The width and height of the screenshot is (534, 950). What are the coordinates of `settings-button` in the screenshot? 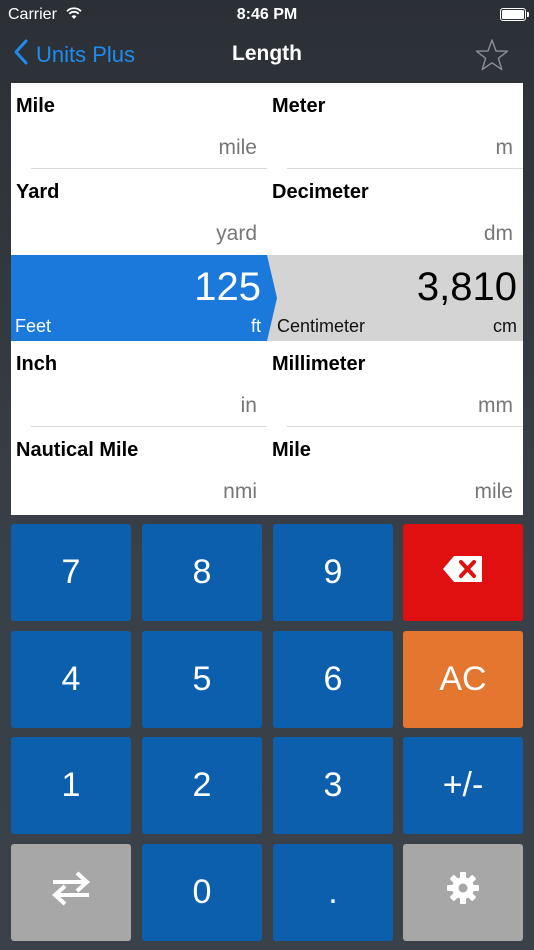 It's located at (463, 892).